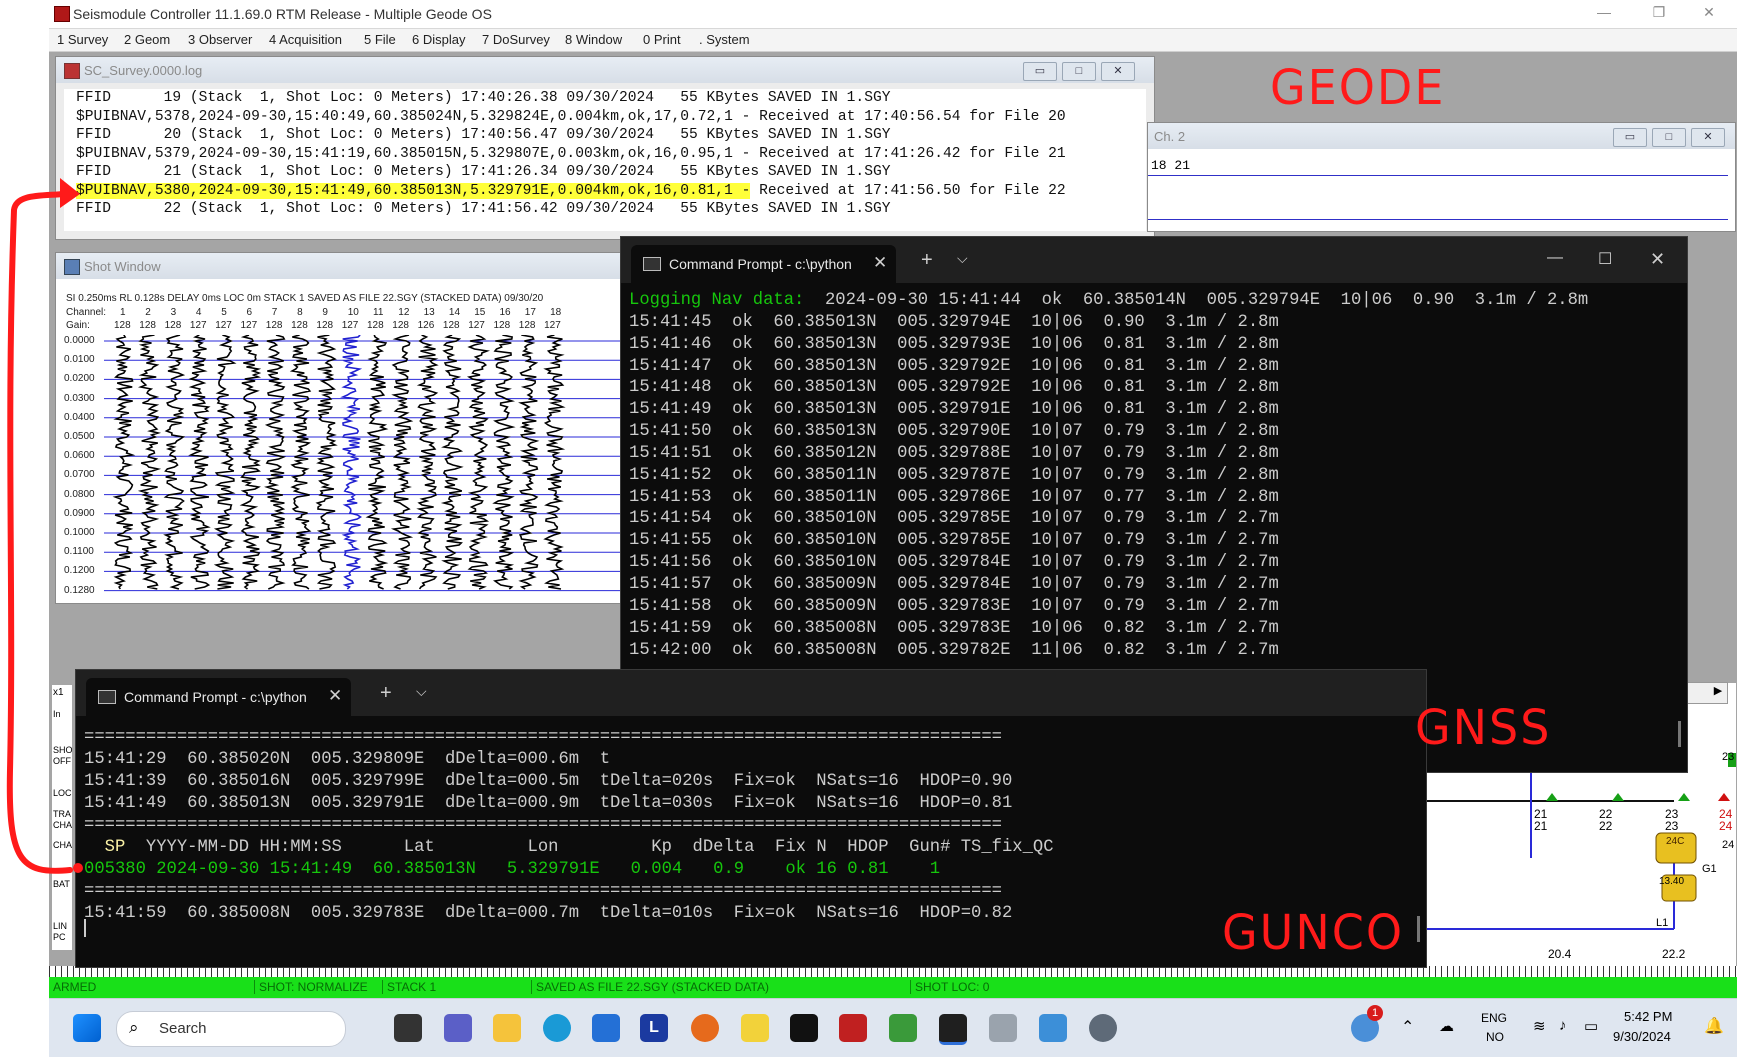  What do you see at coordinates (1003, 1028) in the screenshot?
I see `network-app-icon` at bounding box center [1003, 1028].